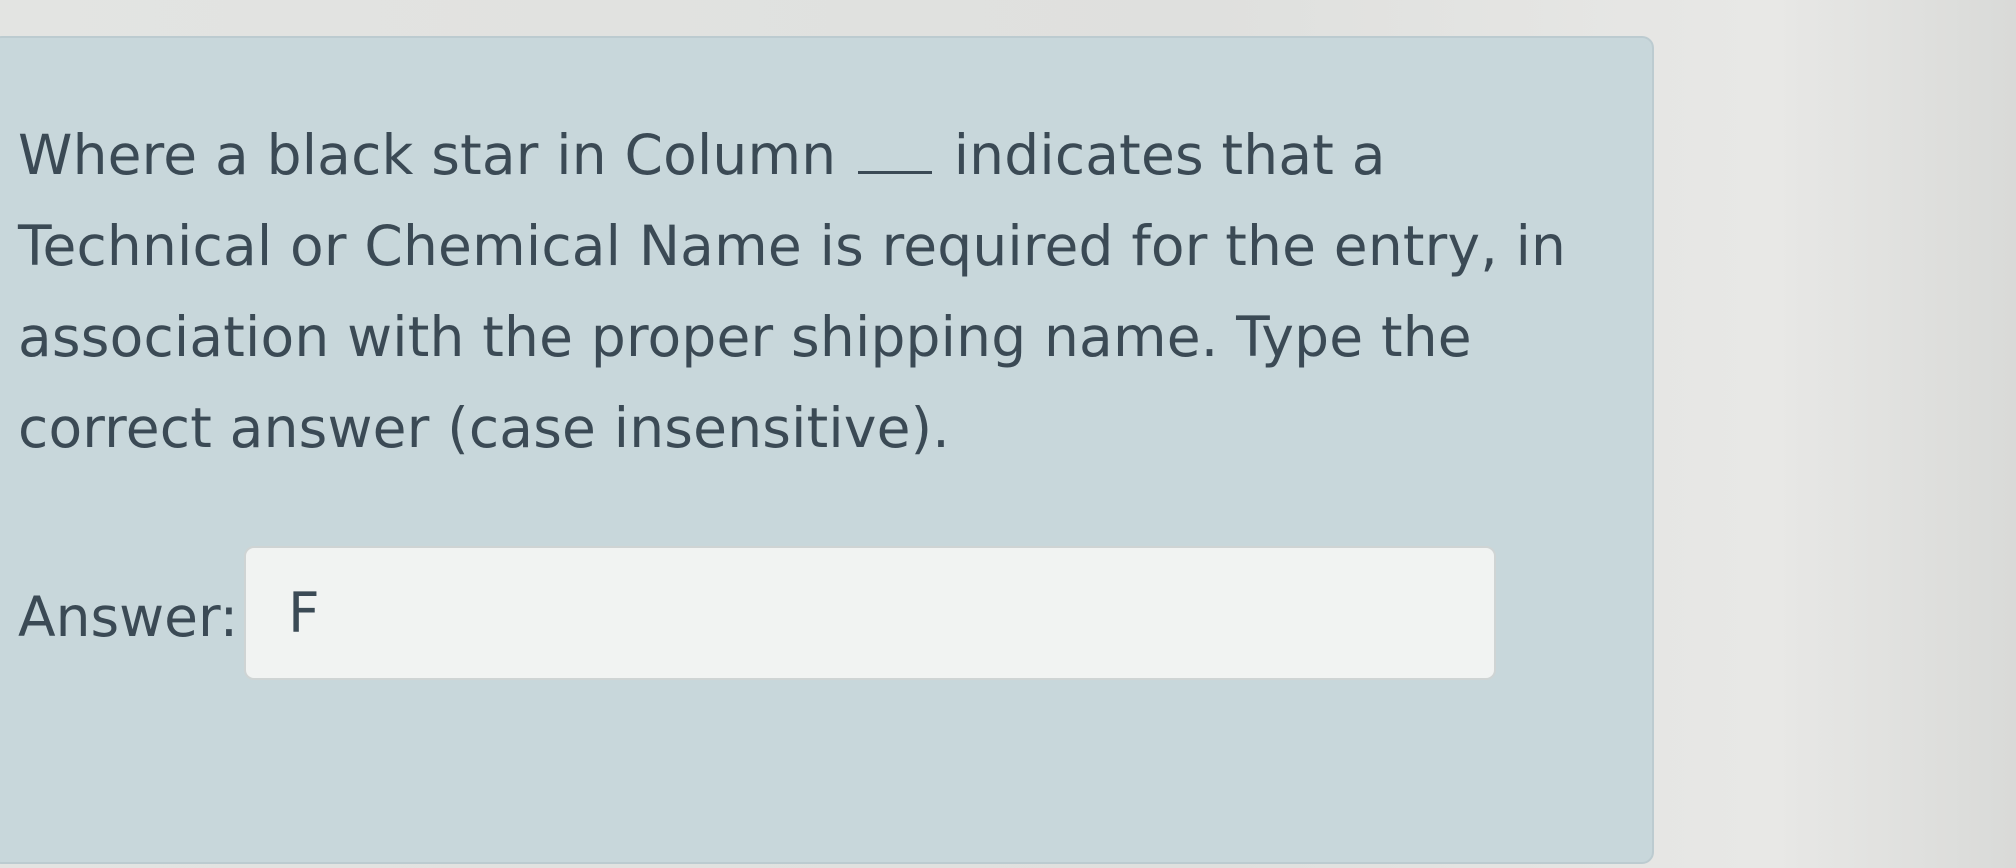 This screenshot has width=2016, height=868. Describe the element at coordinates (128, 617) in the screenshot. I see `answer-label: Answer:` at that location.